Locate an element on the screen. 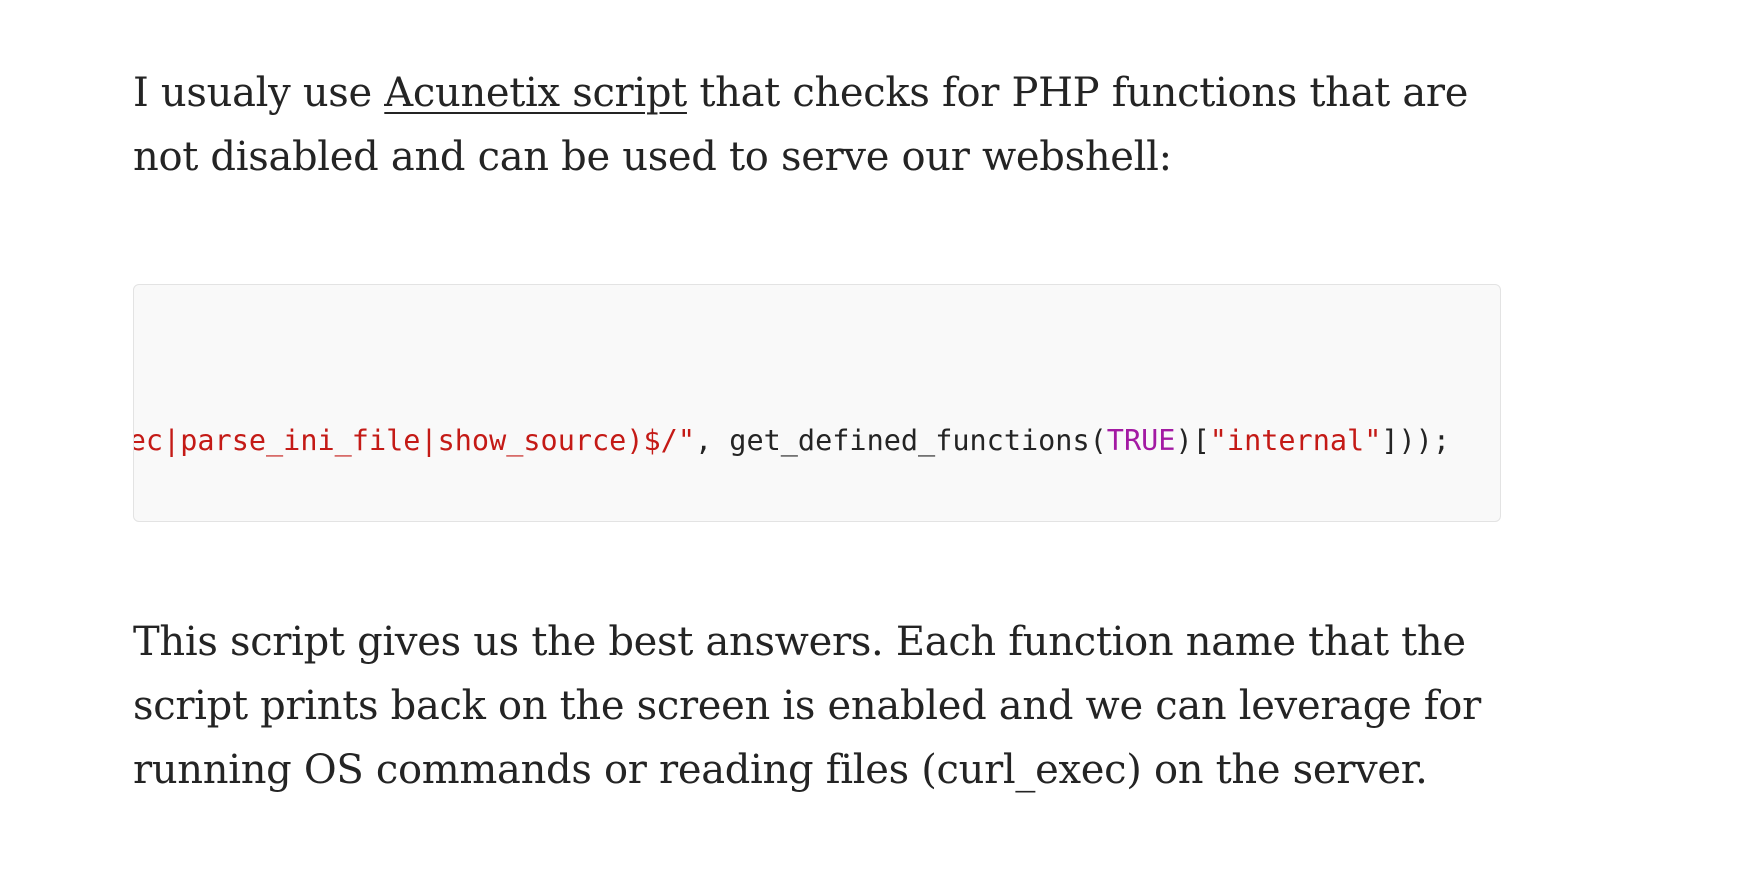 This screenshot has width=1748, height=878. acunetix-script-link: Acunetix script is located at coordinates (535, 93).